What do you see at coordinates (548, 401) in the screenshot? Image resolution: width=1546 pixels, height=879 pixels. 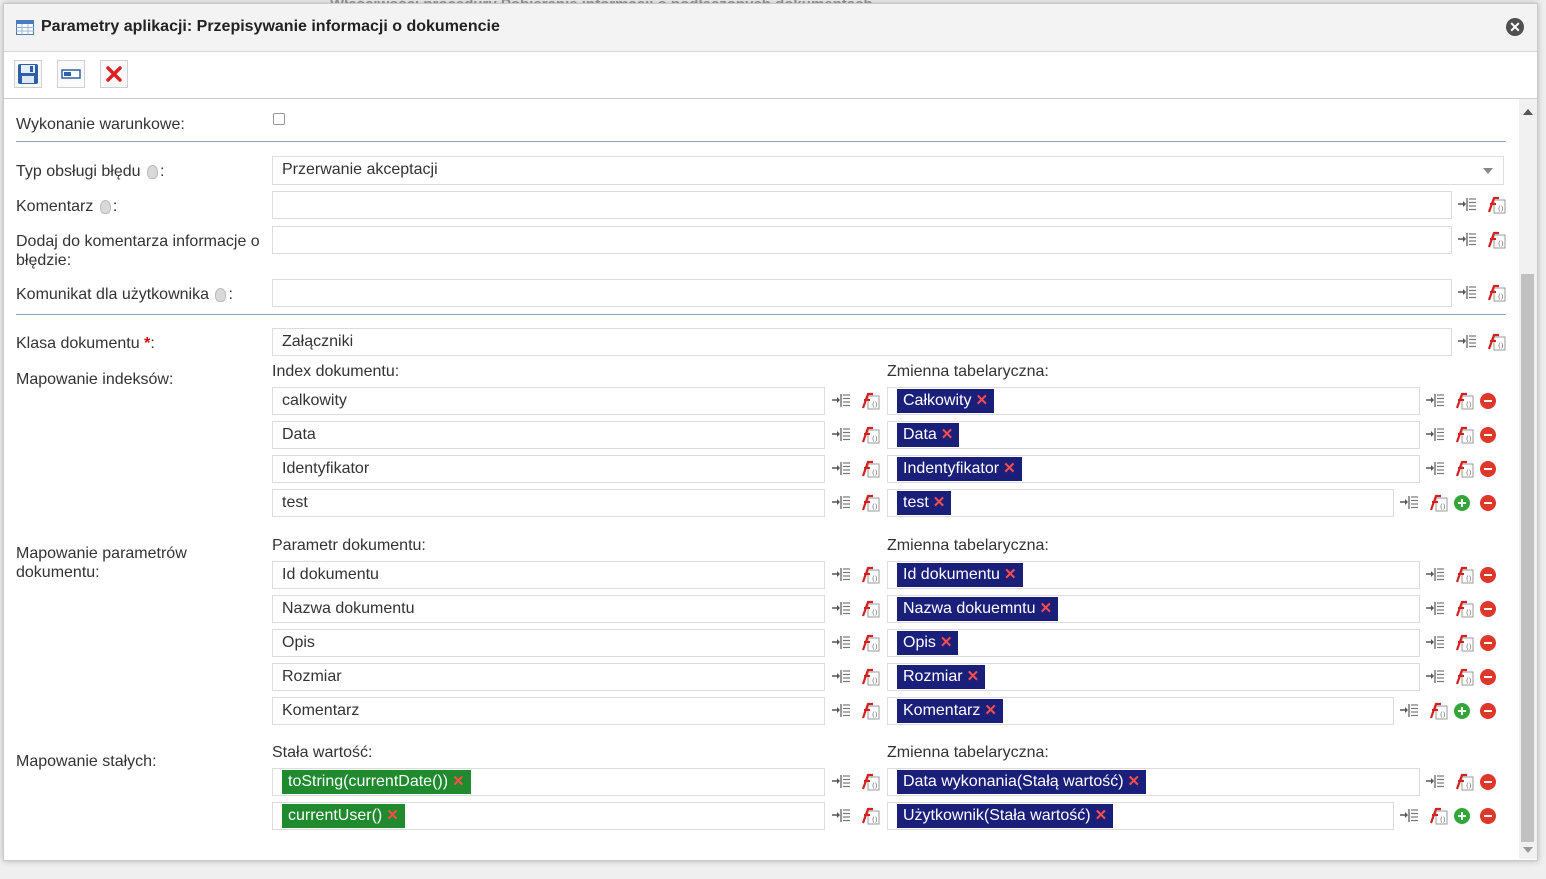 I see `mapping-source-input: calkowity` at bounding box center [548, 401].